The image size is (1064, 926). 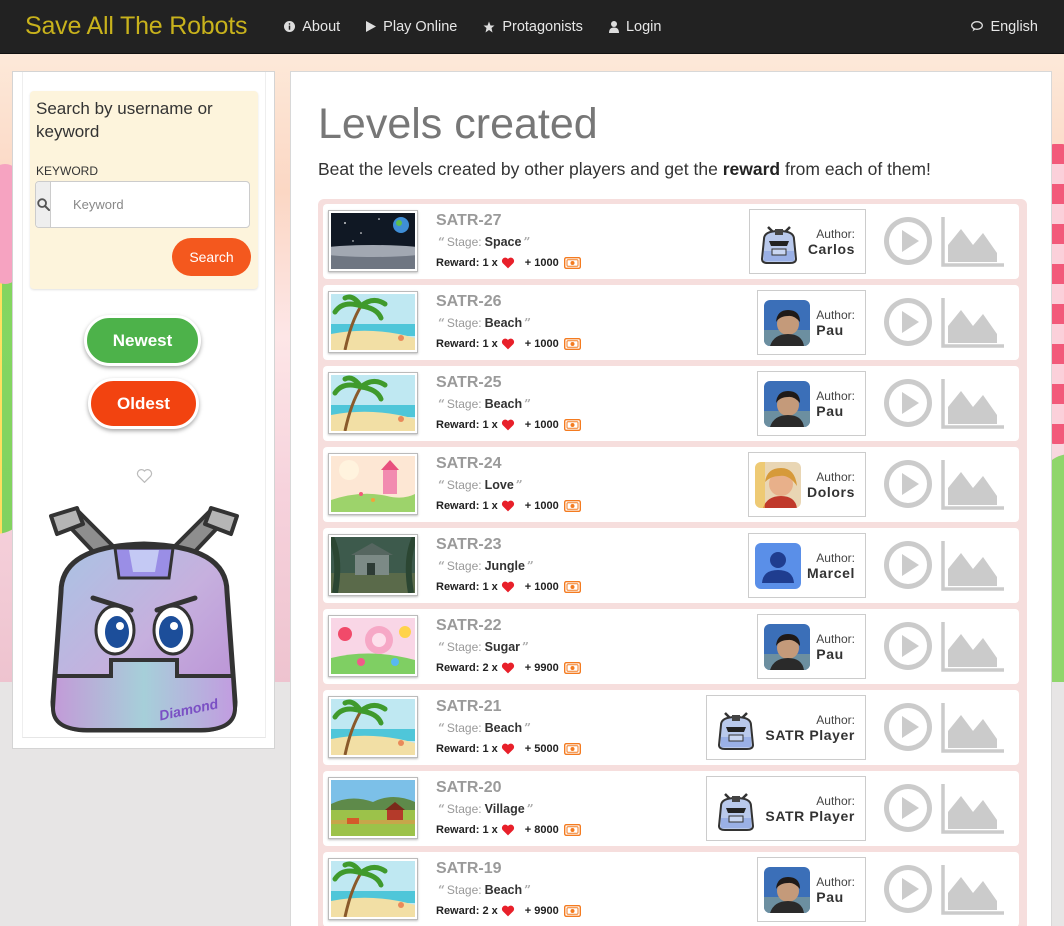 What do you see at coordinates (469, 464) in the screenshot?
I see `level-code: SATR-24` at bounding box center [469, 464].